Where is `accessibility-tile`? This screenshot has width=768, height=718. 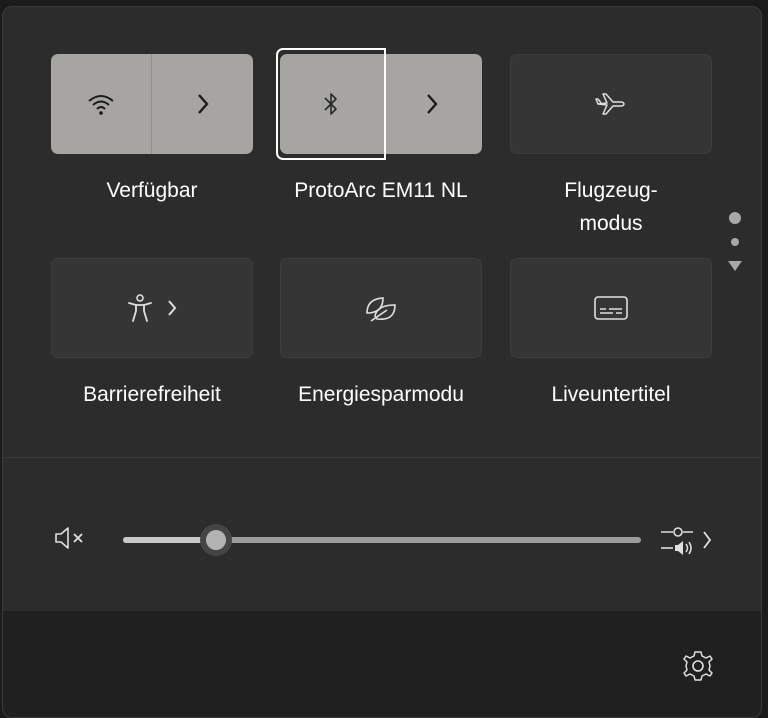 accessibility-tile is located at coordinates (152, 308).